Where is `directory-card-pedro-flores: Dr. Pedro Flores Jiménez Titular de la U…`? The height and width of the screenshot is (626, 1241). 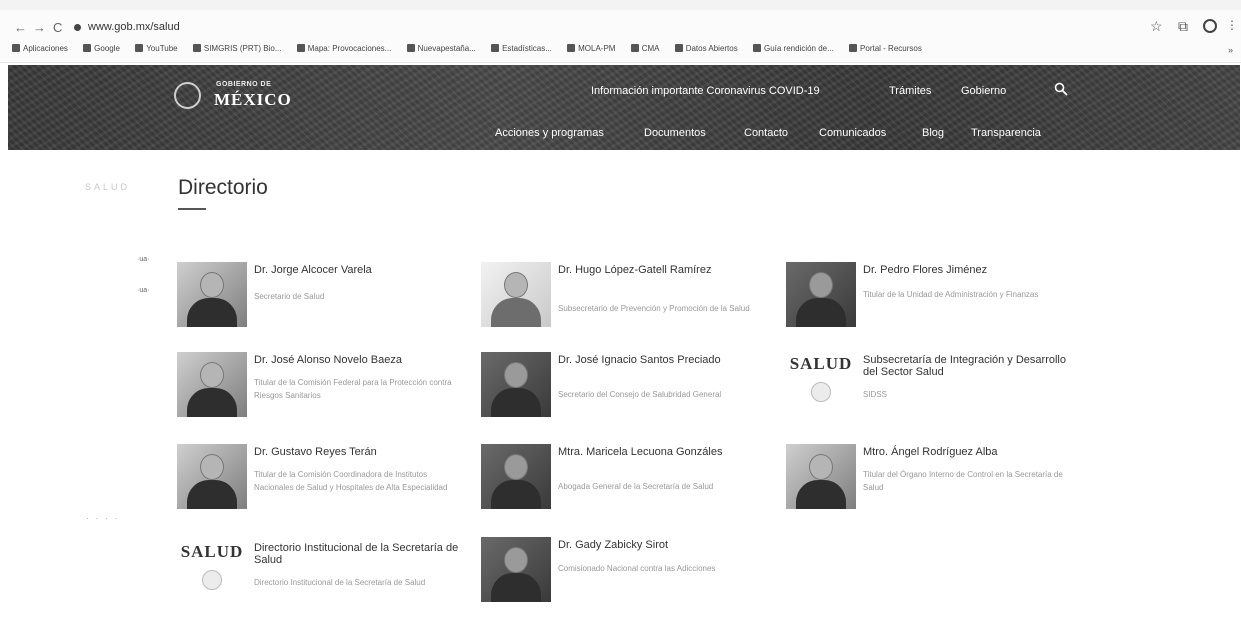 directory-card-pedro-flores: Dr. Pedro Flores Jiménez Titular de la U… is located at coordinates (936, 305).